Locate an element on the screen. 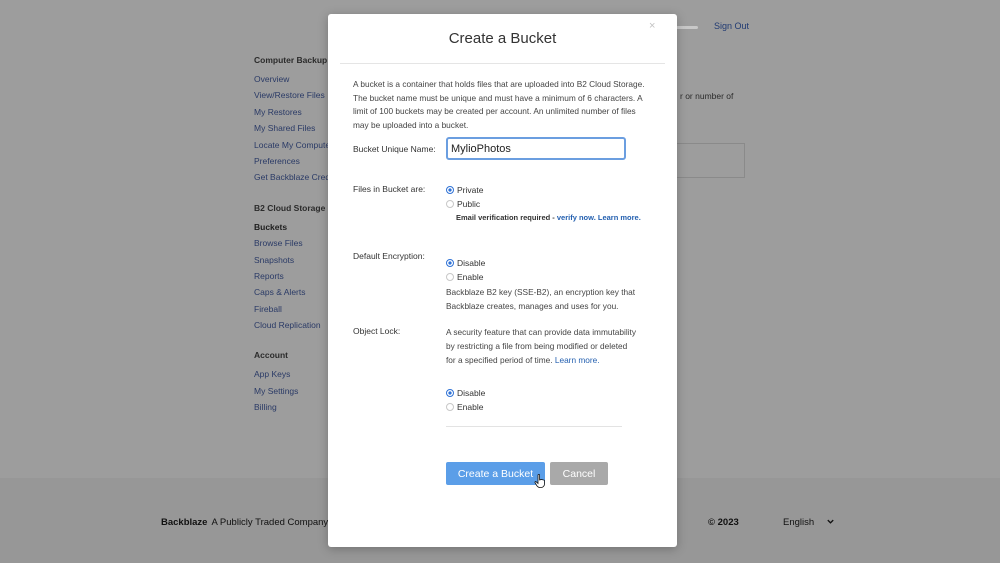  radio-label: Private is located at coordinates (470, 190).